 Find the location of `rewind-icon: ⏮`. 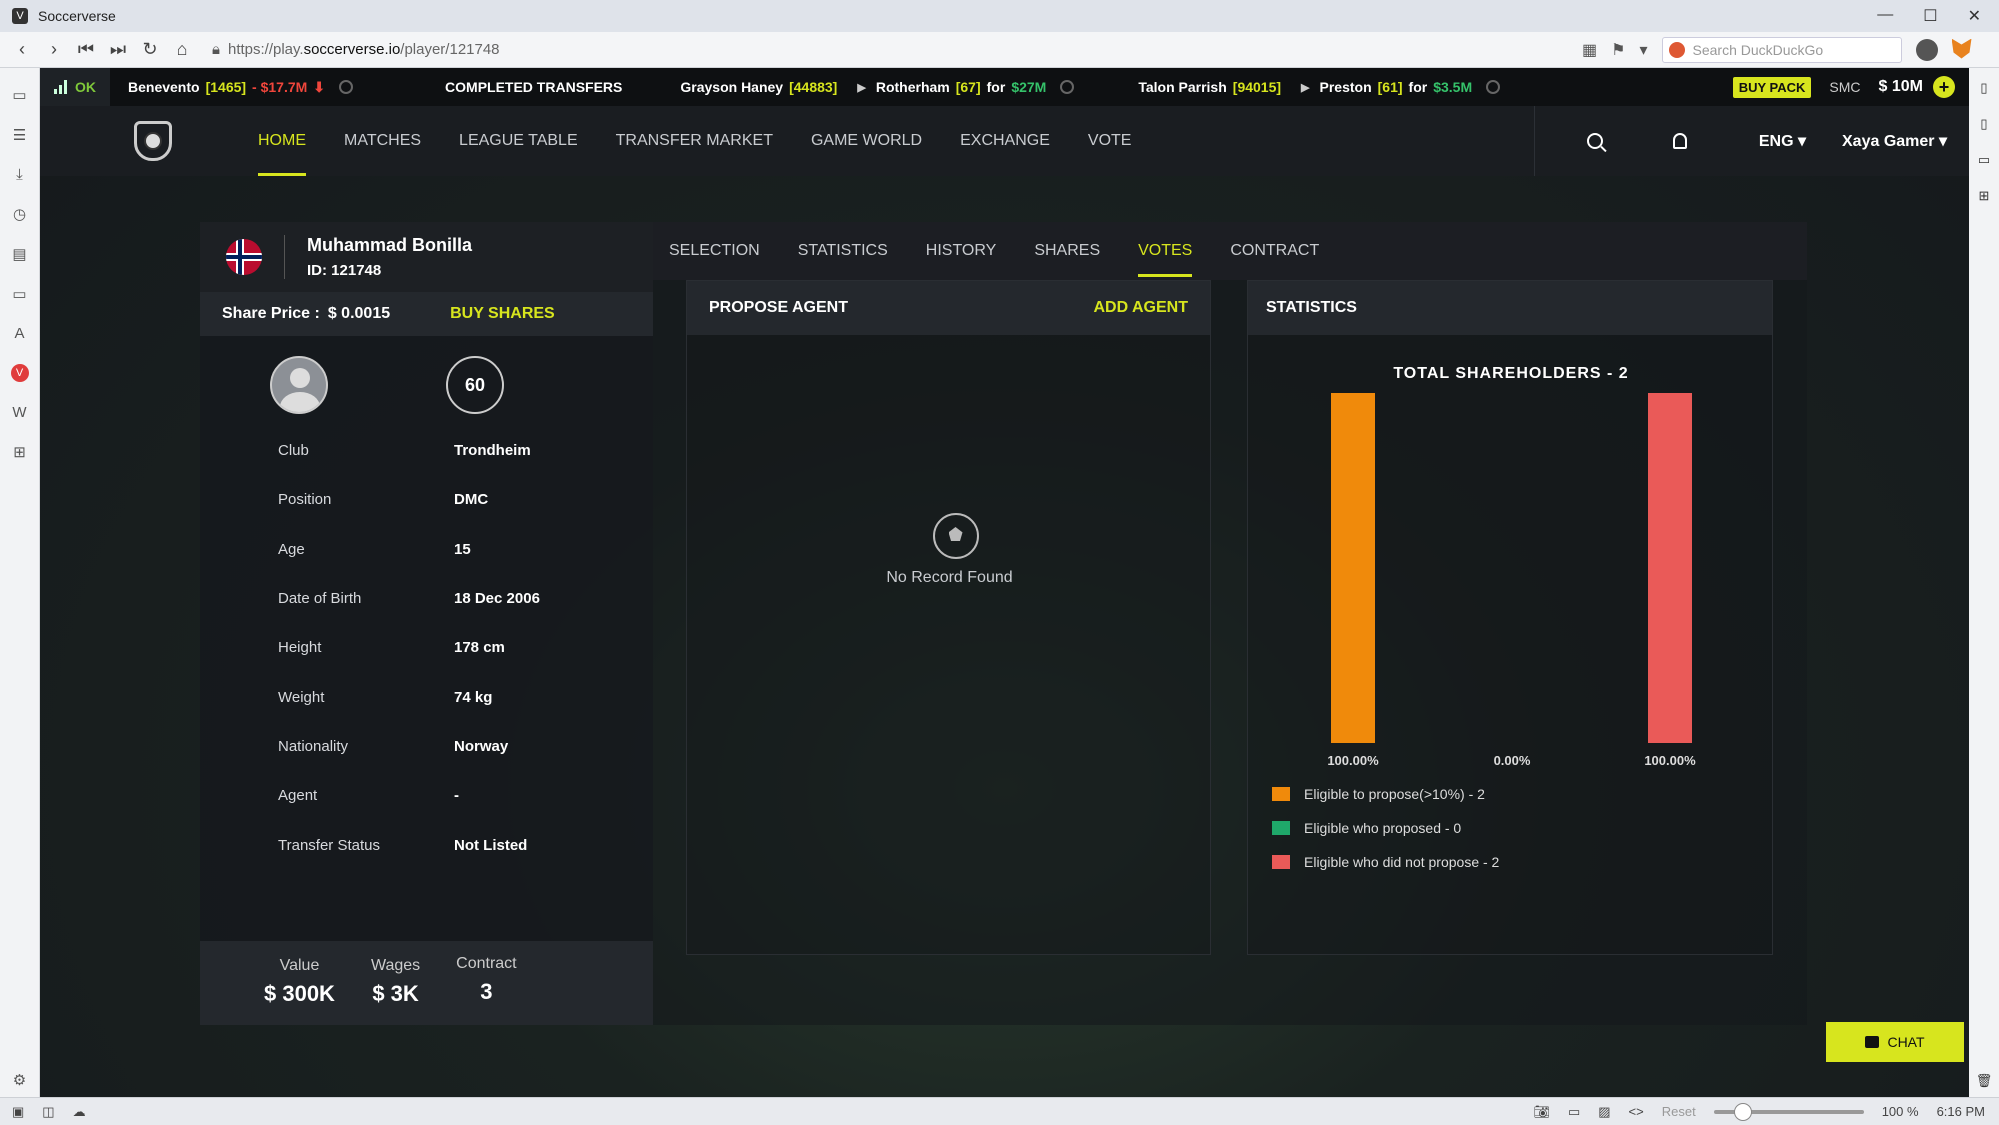

rewind-icon: ⏮ is located at coordinates (86, 49).